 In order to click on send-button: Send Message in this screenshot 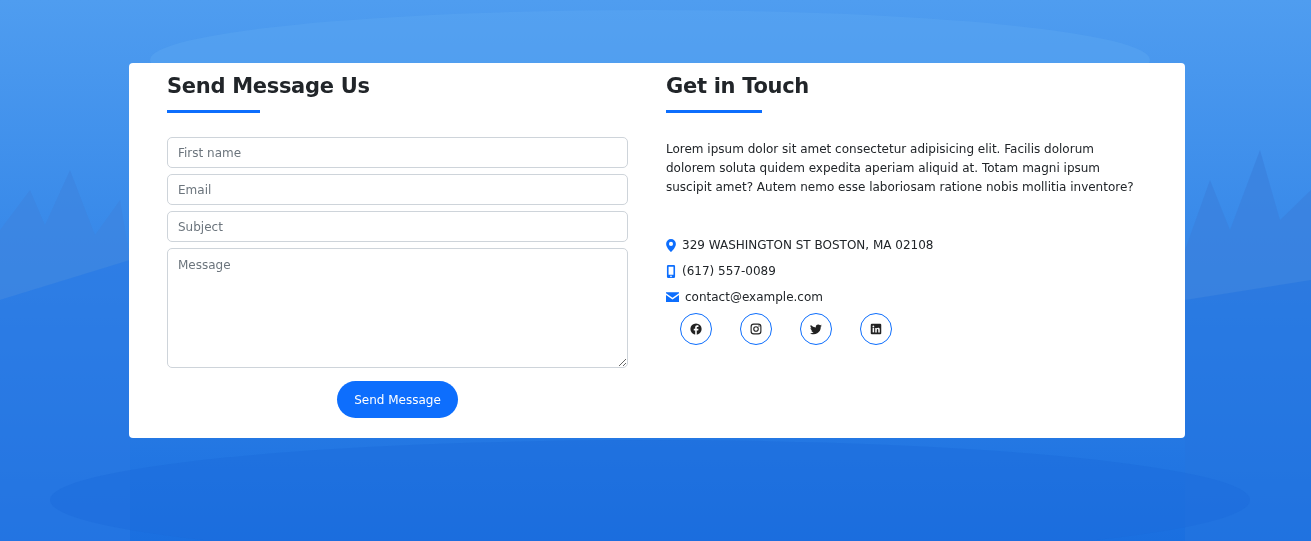, I will do `click(397, 399)`.